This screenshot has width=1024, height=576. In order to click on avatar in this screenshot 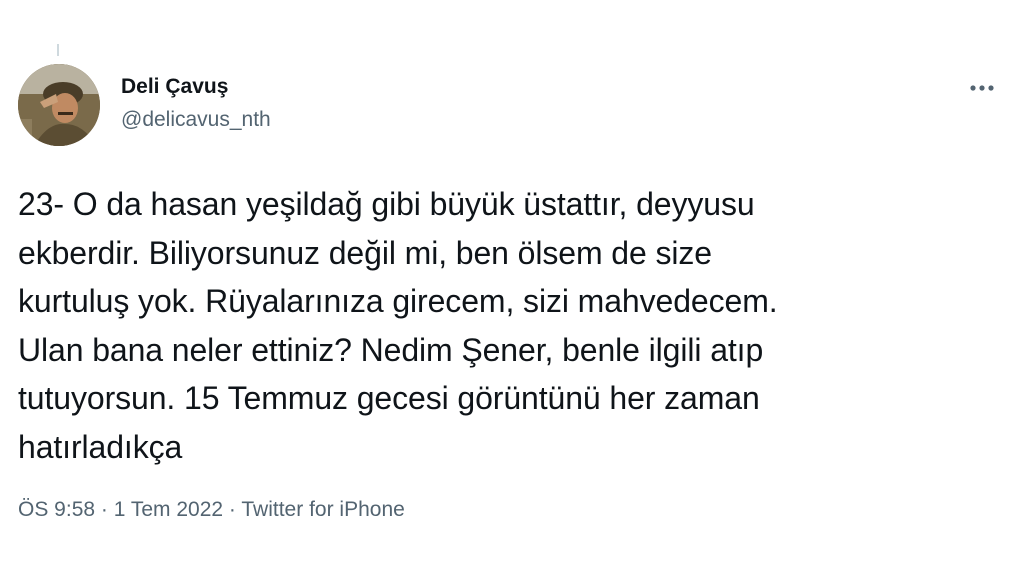, I will do `click(59, 105)`.